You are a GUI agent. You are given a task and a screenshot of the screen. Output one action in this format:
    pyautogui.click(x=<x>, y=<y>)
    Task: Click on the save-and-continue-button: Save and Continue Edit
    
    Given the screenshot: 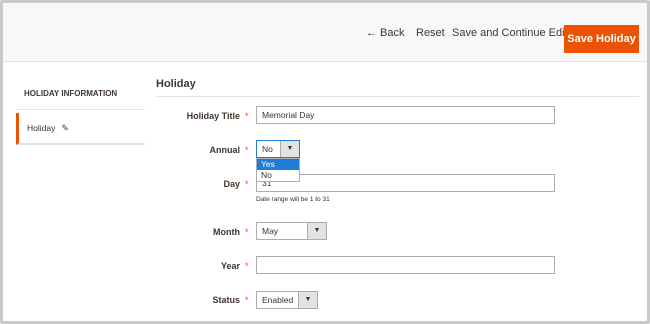 What is the action you would take?
    pyautogui.click(x=510, y=33)
    